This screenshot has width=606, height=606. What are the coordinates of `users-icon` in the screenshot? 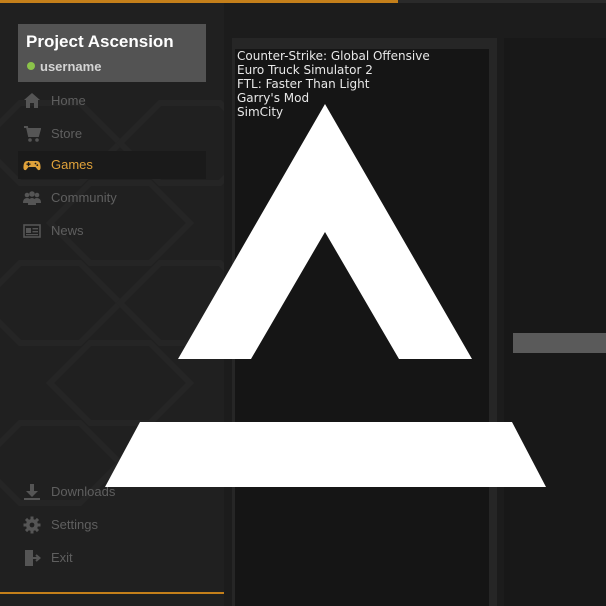 It's located at (32, 198).